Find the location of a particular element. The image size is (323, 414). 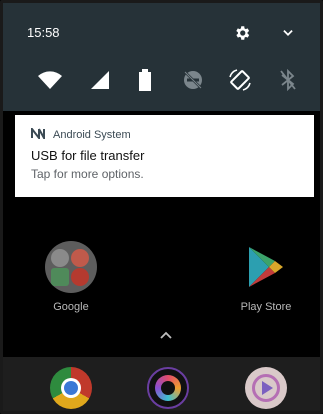

do-not-disturb-off-icon is located at coordinates (193, 80).